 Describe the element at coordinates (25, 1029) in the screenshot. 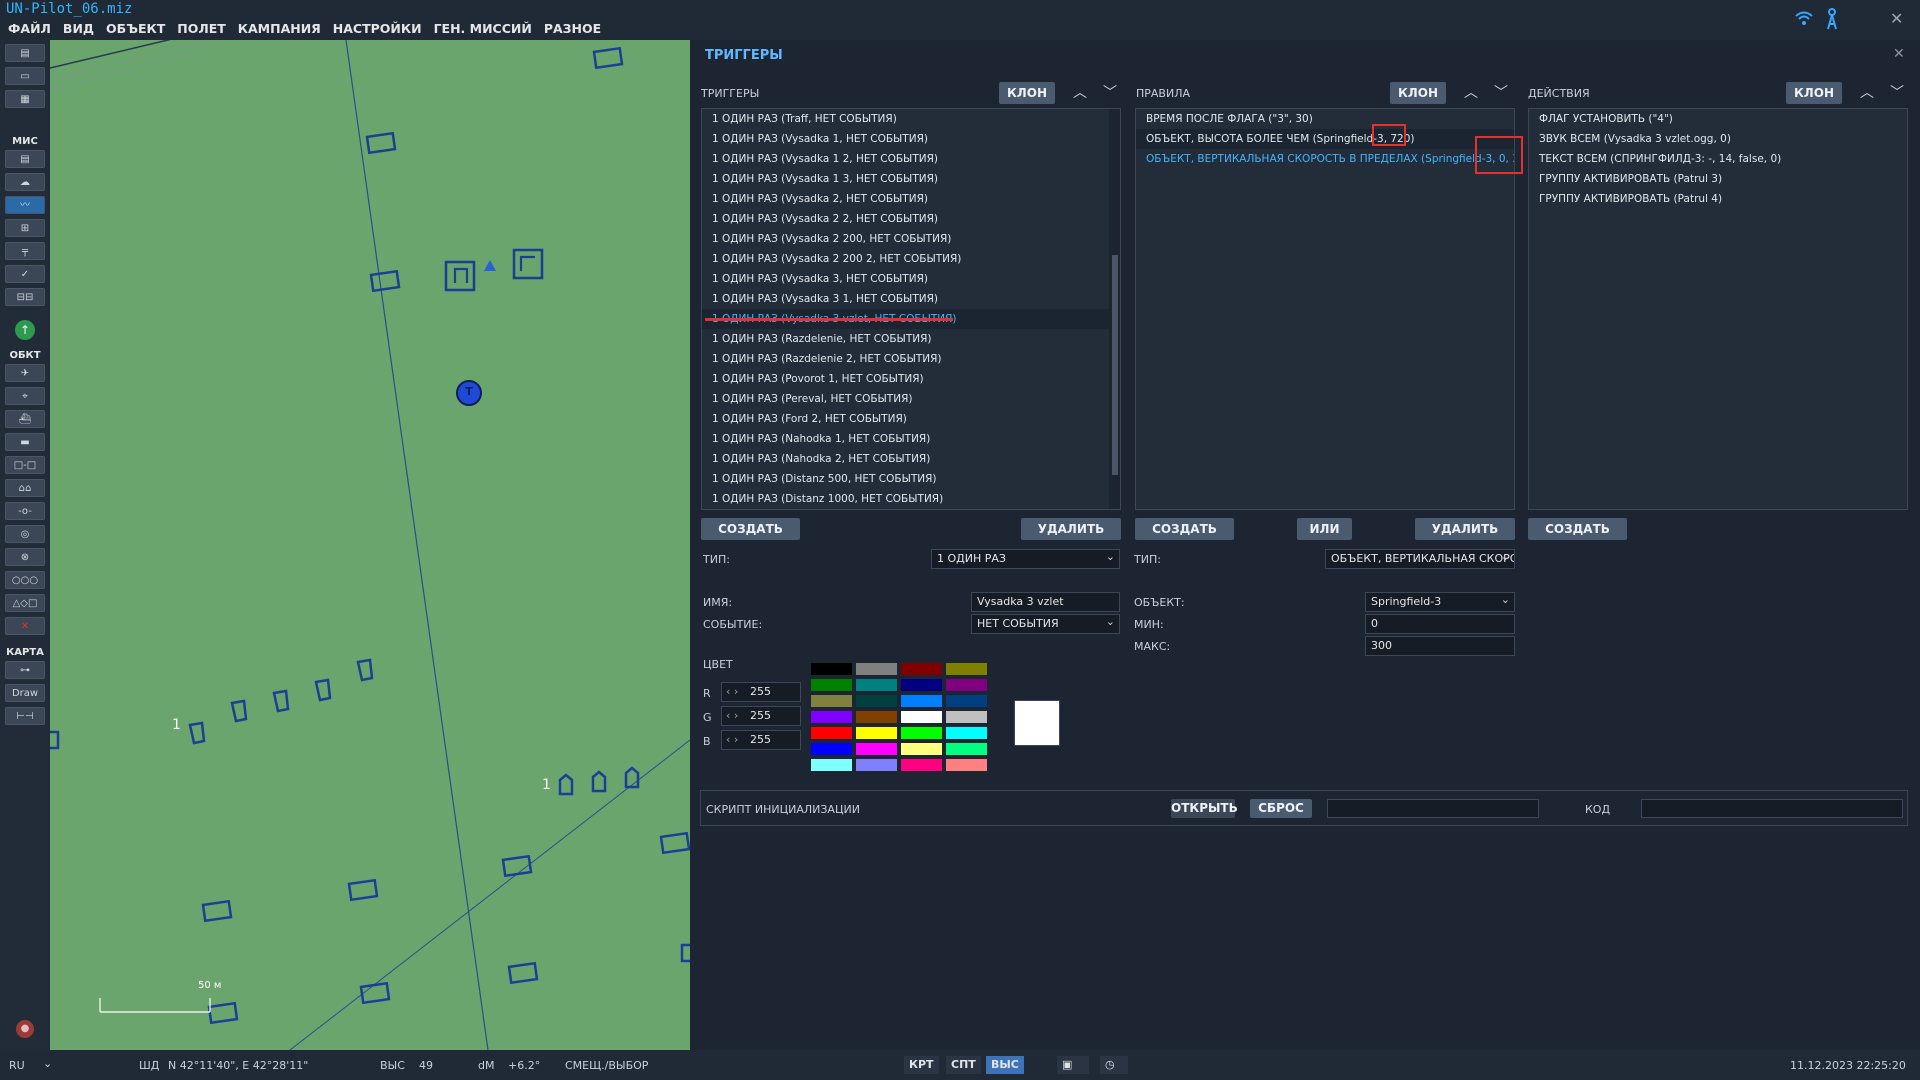

I see `record-icon: ●` at that location.